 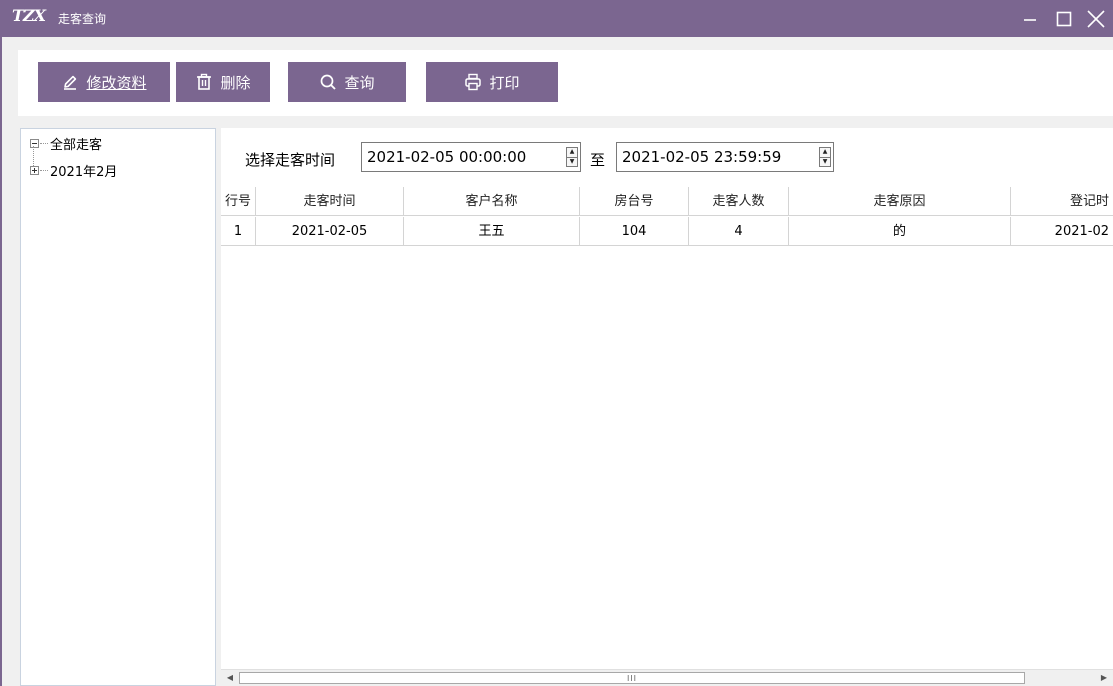 What do you see at coordinates (76, 145) in the screenshot?
I see `tree-node-root-label: 全部走客` at bounding box center [76, 145].